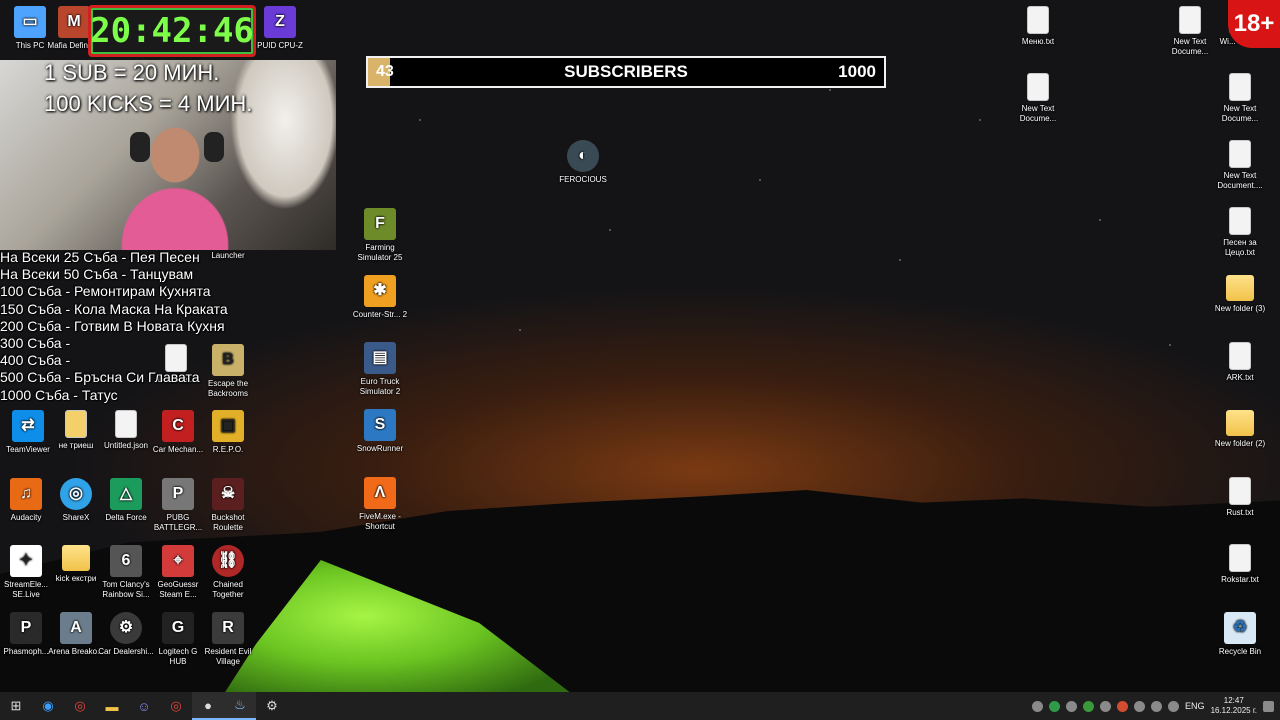 Image resolution: width=1280 pixels, height=720 pixels. Describe the element at coordinates (76, 500) in the screenshot. I see `desktop-icon-sharex: ◎ ShareX` at that location.